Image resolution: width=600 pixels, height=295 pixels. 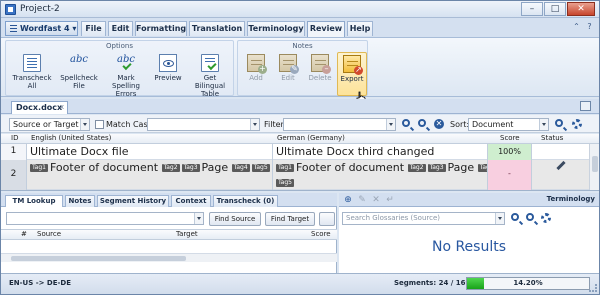 I want to click on target-cell: Ultimate Docx third changed, so click(x=380, y=152).